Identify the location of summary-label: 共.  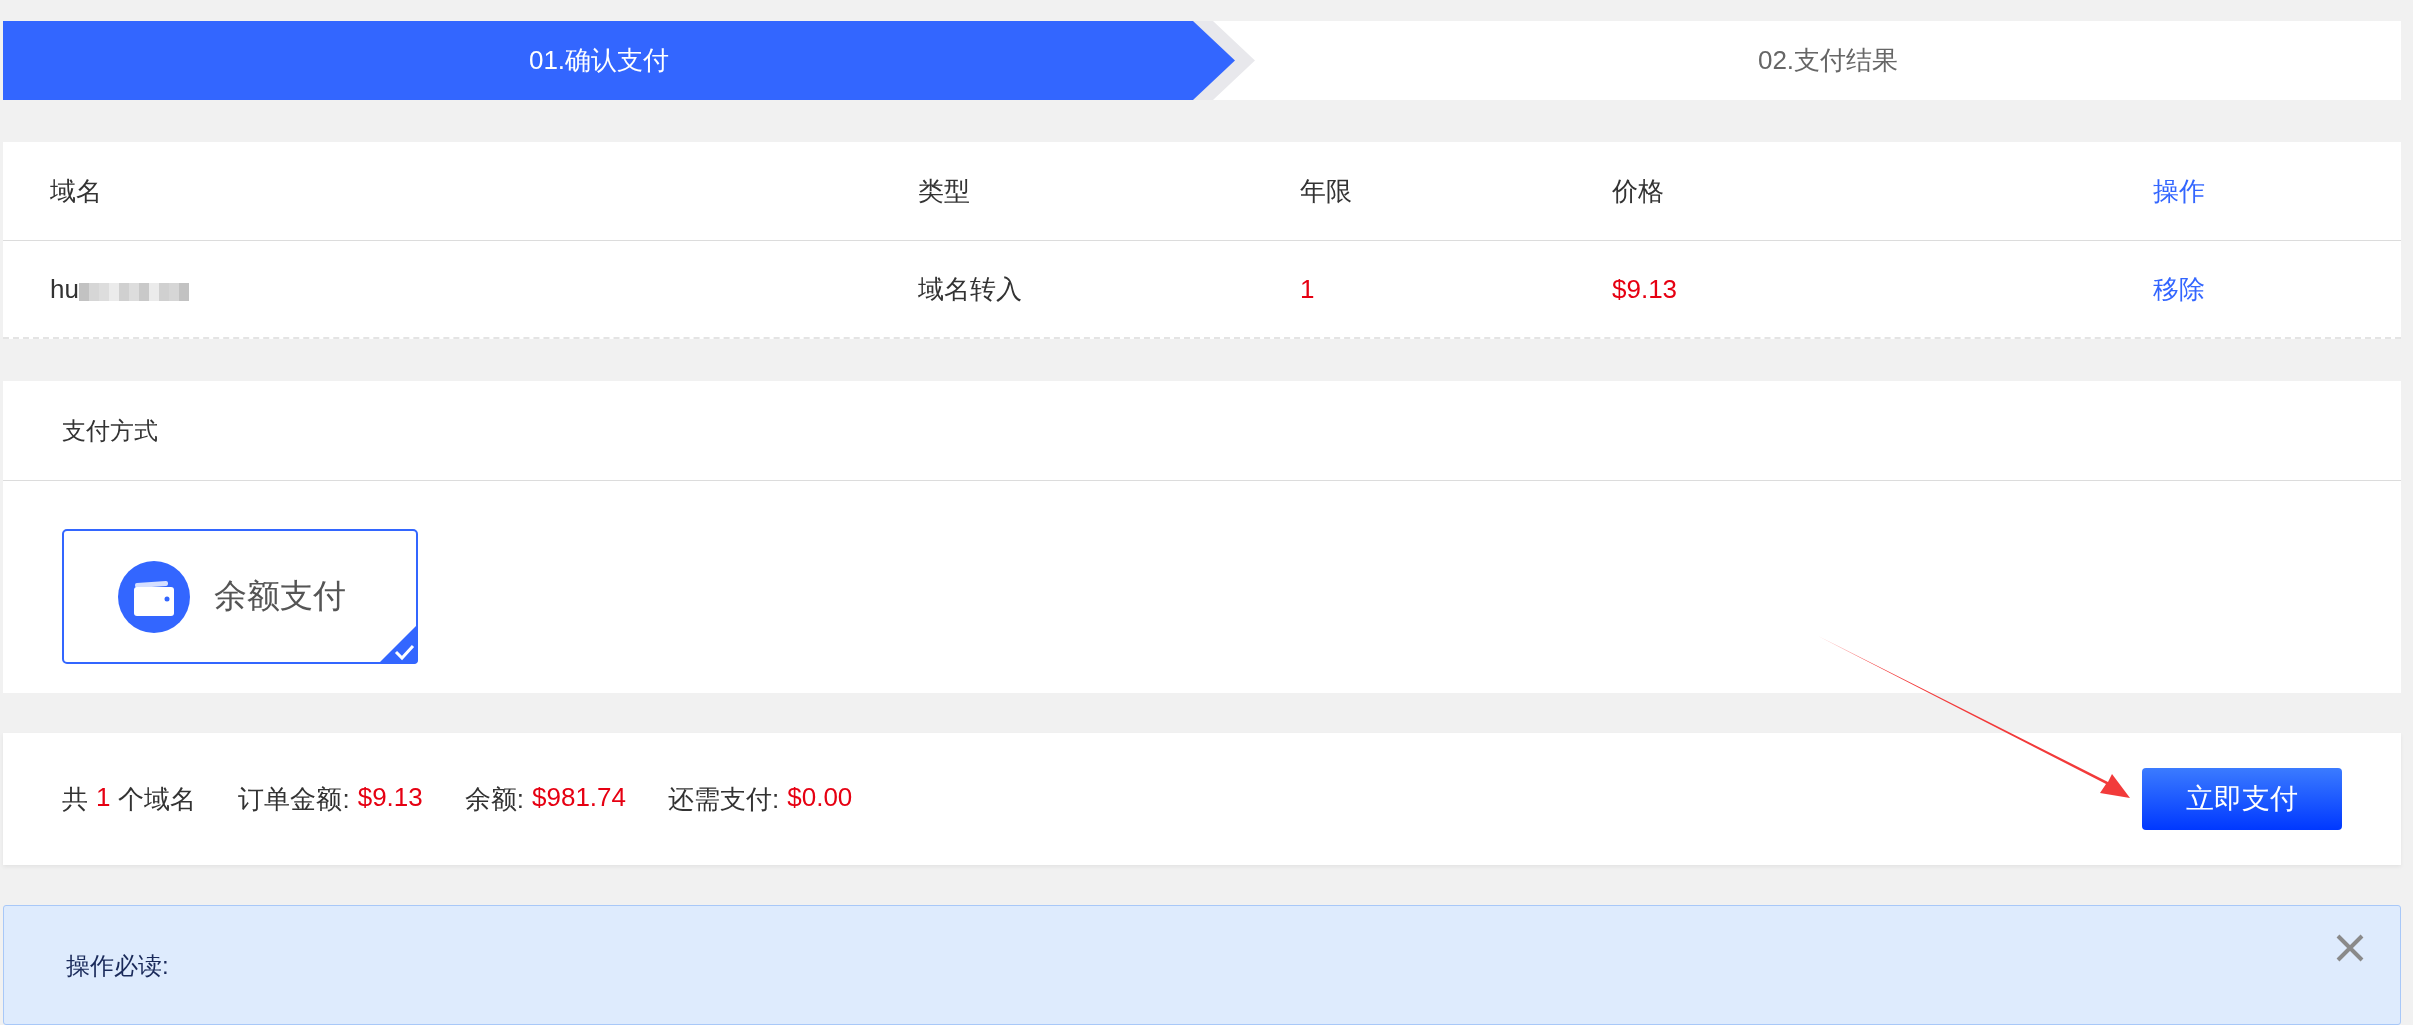
(75, 799).